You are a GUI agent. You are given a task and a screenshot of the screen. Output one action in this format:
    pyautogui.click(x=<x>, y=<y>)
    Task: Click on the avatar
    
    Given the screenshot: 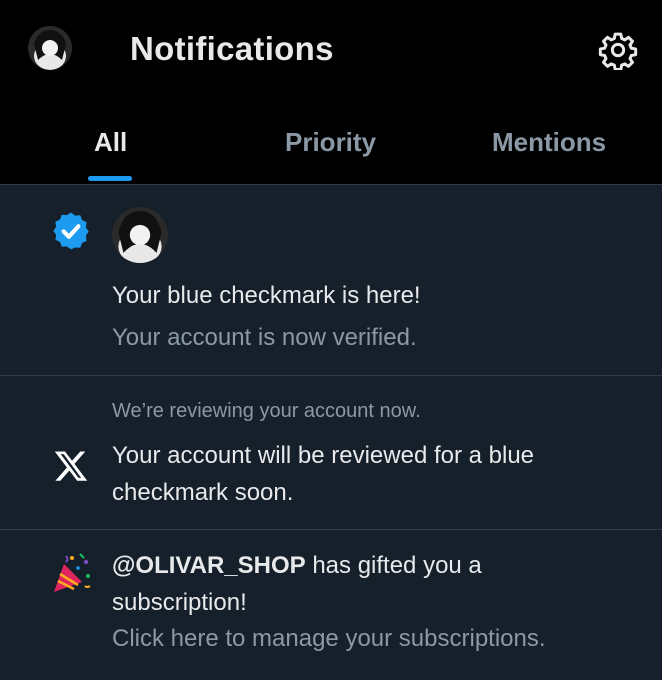 What is the action you would take?
    pyautogui.click(x=140, y=235)
    